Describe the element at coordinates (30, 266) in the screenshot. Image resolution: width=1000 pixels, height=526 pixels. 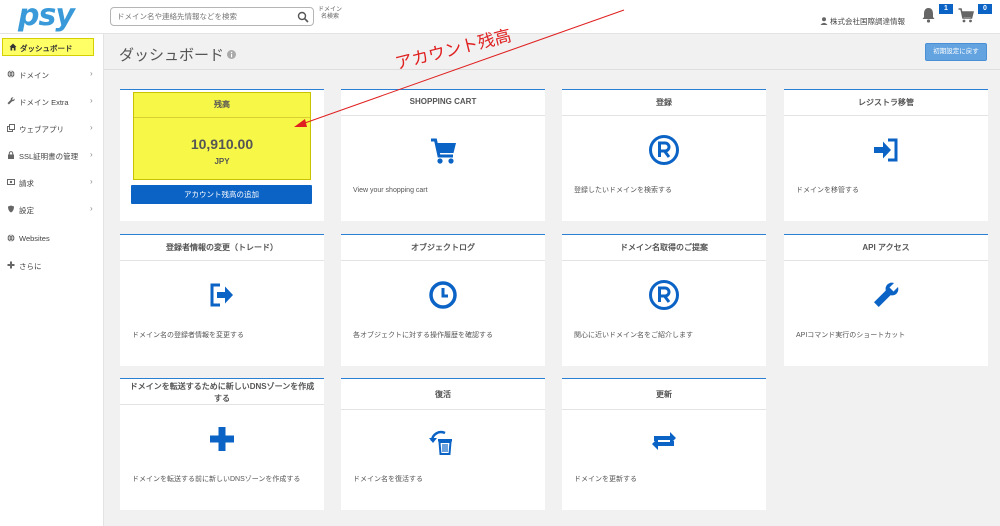
I see `sidebar-item-label: さらに` at that location.